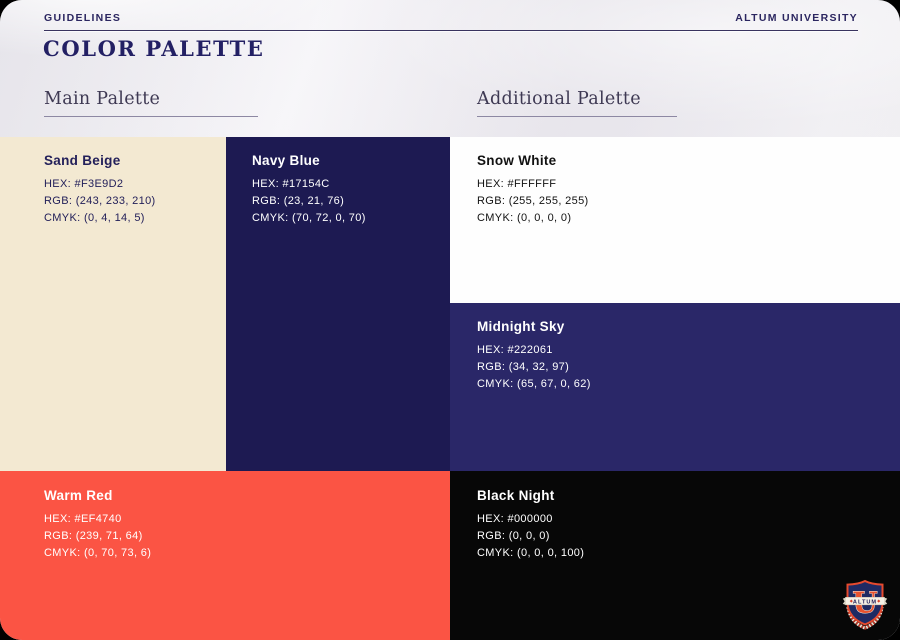 Image resolution: width=900 pixels, height=640 pixels. What do you see at coordinates (515, 519) in the screenshot?
I see `swatch-hex: HEX: #000000` at bounding box center [515, 519].